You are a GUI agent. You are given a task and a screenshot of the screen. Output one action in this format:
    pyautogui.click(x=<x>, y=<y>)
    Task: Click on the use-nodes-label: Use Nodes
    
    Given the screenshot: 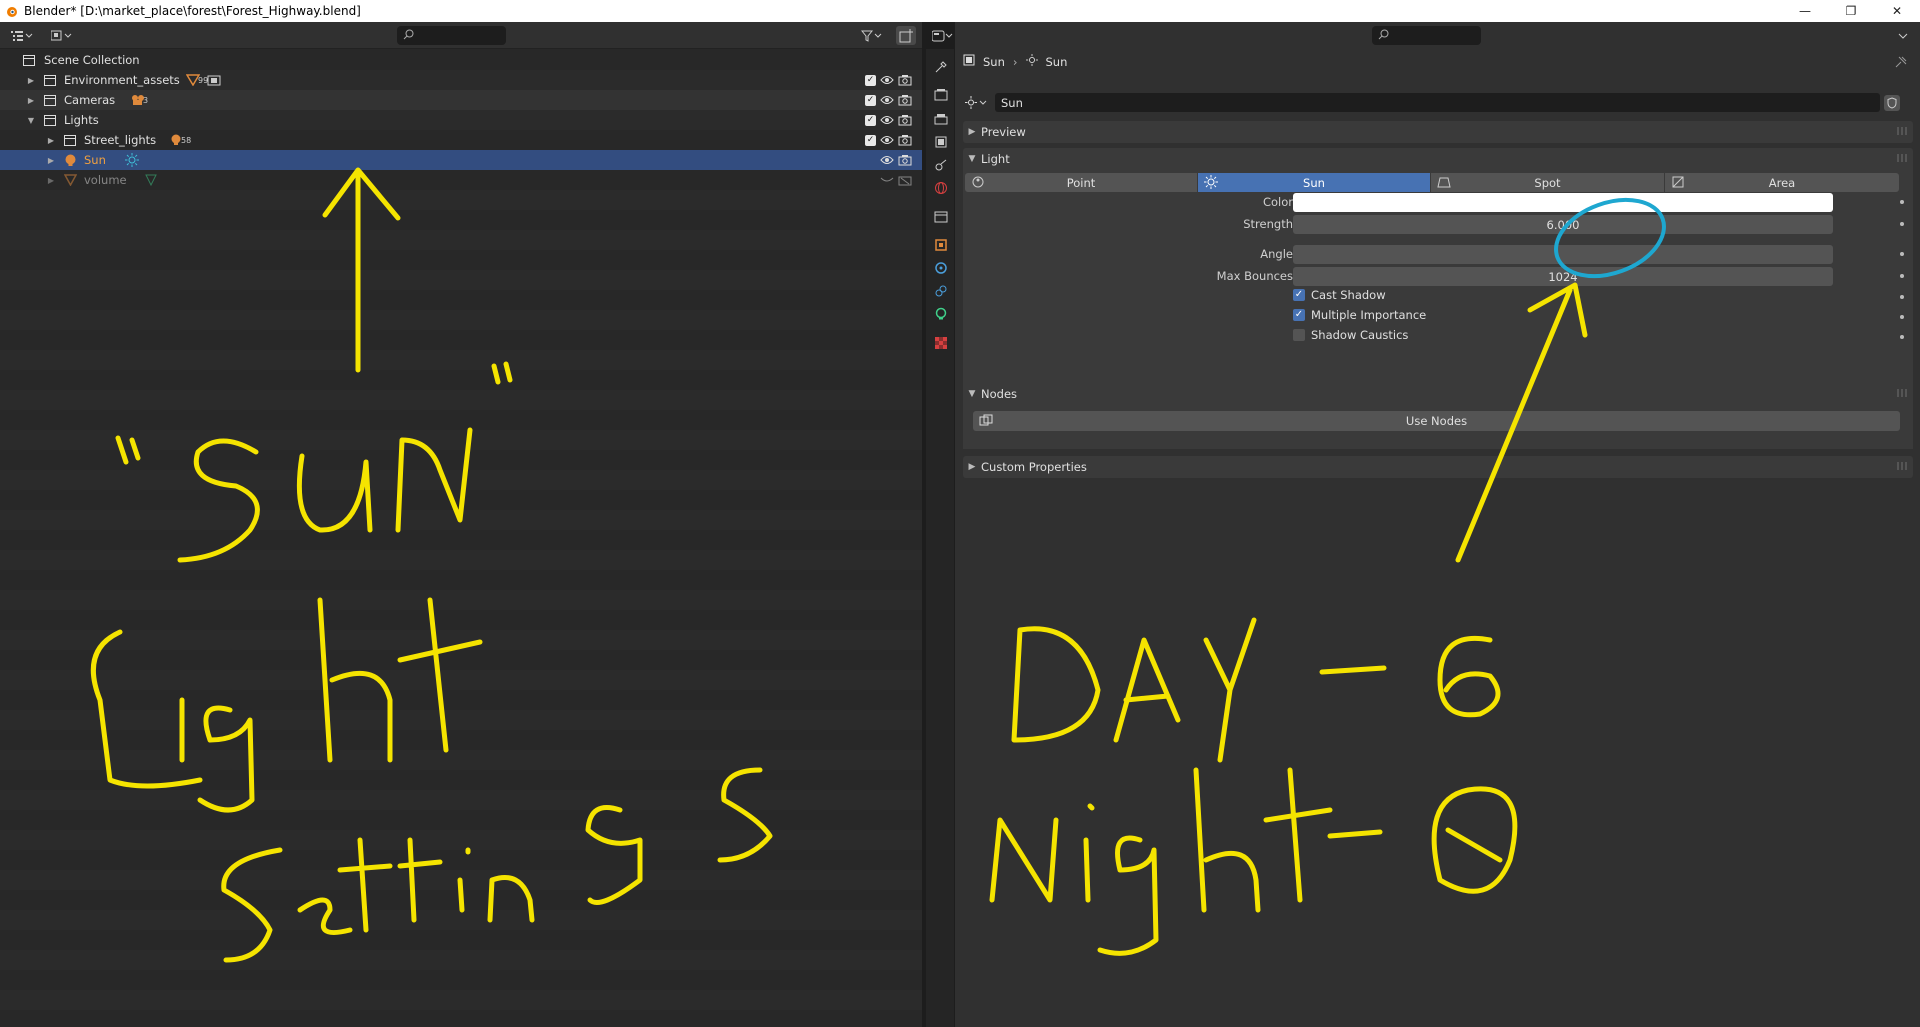 What is the action you would take?
    pyautogui.click(x=1436, y=421)
    